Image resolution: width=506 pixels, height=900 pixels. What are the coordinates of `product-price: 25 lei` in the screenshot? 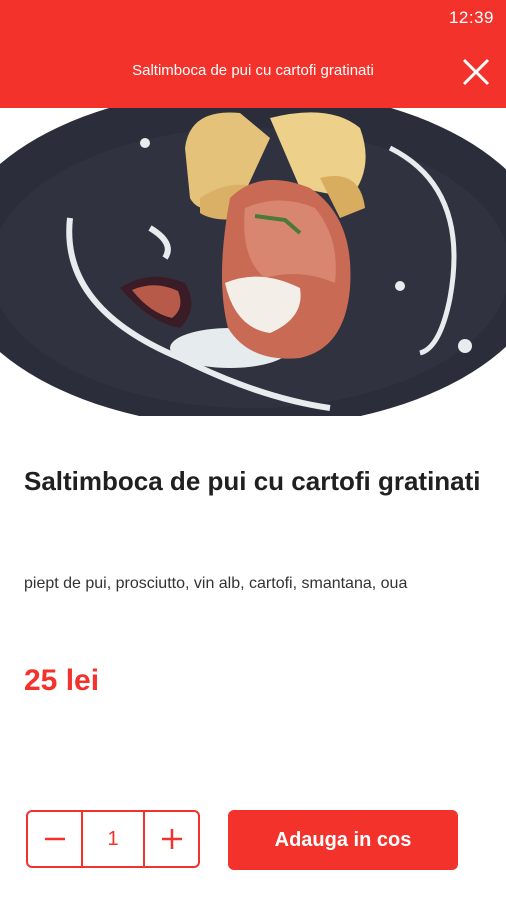 It's located at (62, 680).